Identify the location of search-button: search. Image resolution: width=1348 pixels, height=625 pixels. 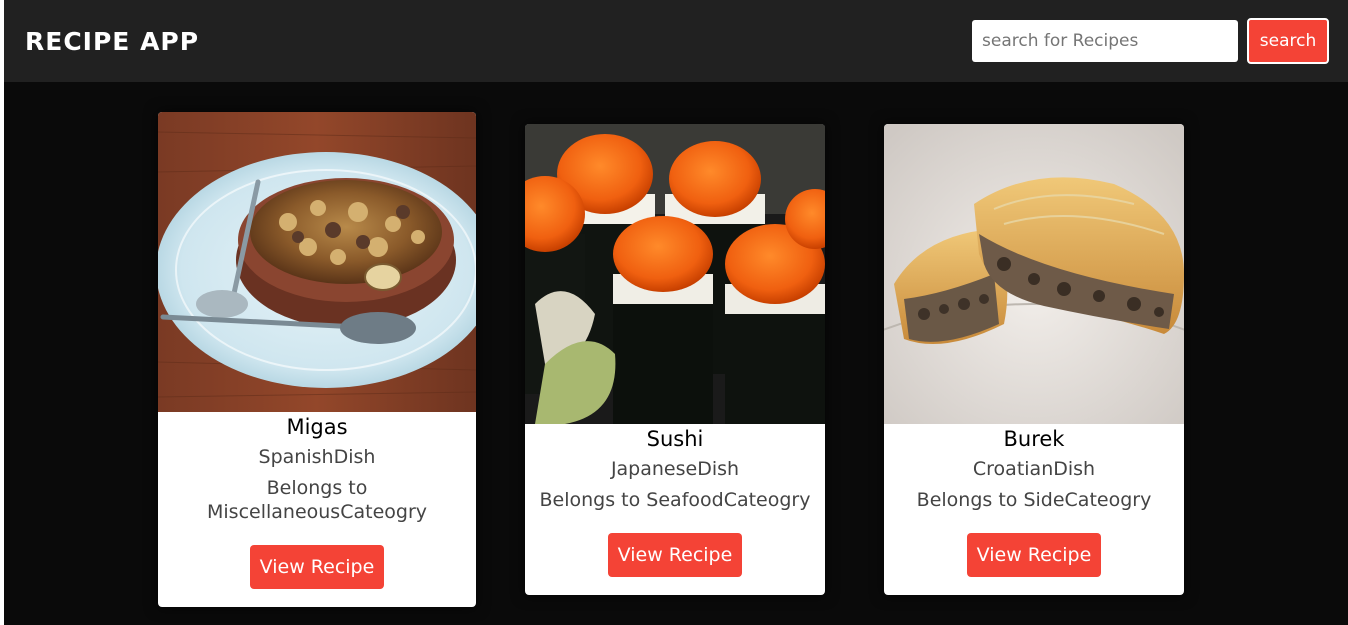
(1288, 41).